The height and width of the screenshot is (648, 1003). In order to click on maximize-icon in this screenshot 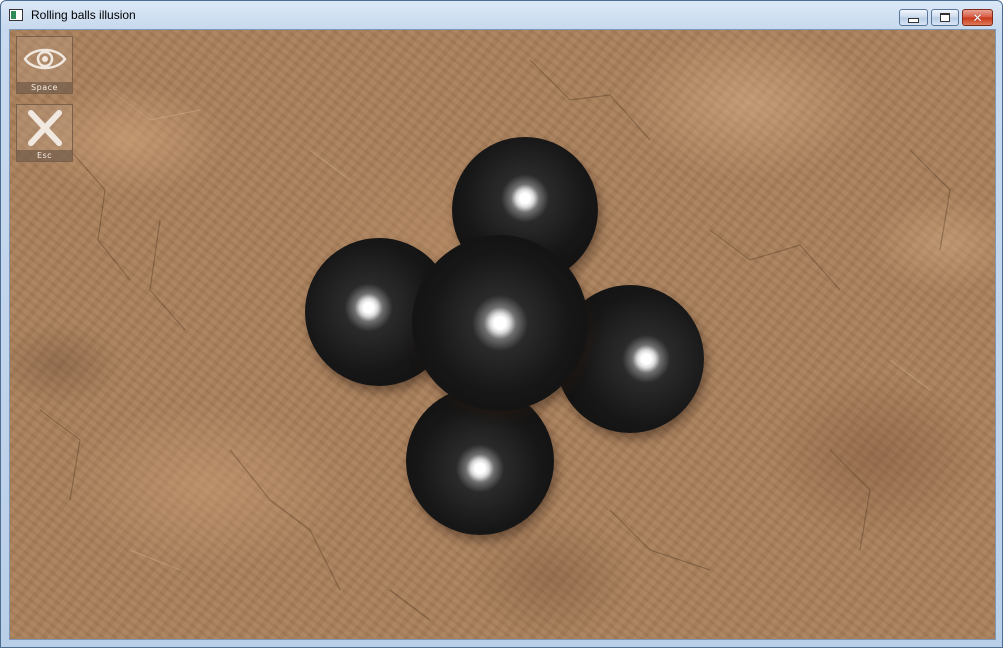, I will do `click(945, 17)`.